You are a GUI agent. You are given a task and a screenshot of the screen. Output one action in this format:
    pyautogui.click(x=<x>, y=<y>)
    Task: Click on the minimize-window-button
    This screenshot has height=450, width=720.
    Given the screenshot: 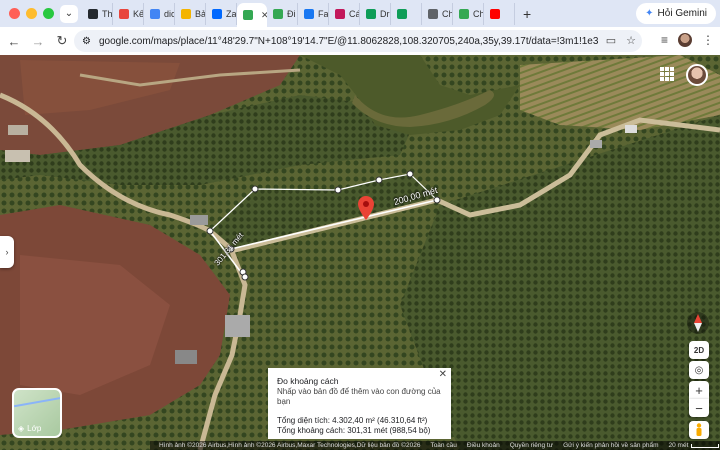 What is the action you would take?
    pyautogui.click(x=31, y=13)
    